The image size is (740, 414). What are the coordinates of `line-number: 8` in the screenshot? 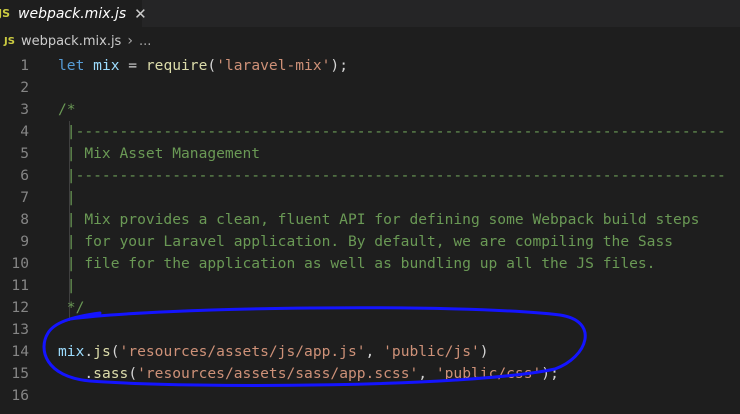 It's located at (24, 219).